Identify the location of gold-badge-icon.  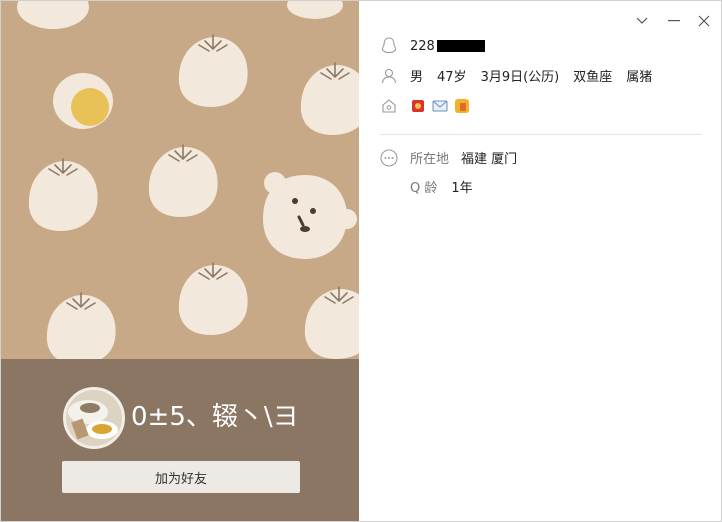
(462, 106).